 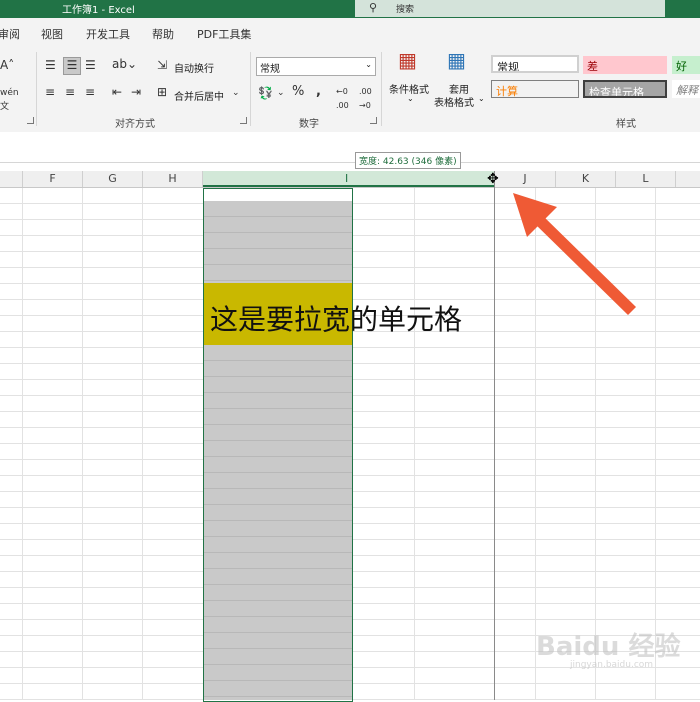 I want to click on align-left-icon: ≡, so click(x=50, y=92).